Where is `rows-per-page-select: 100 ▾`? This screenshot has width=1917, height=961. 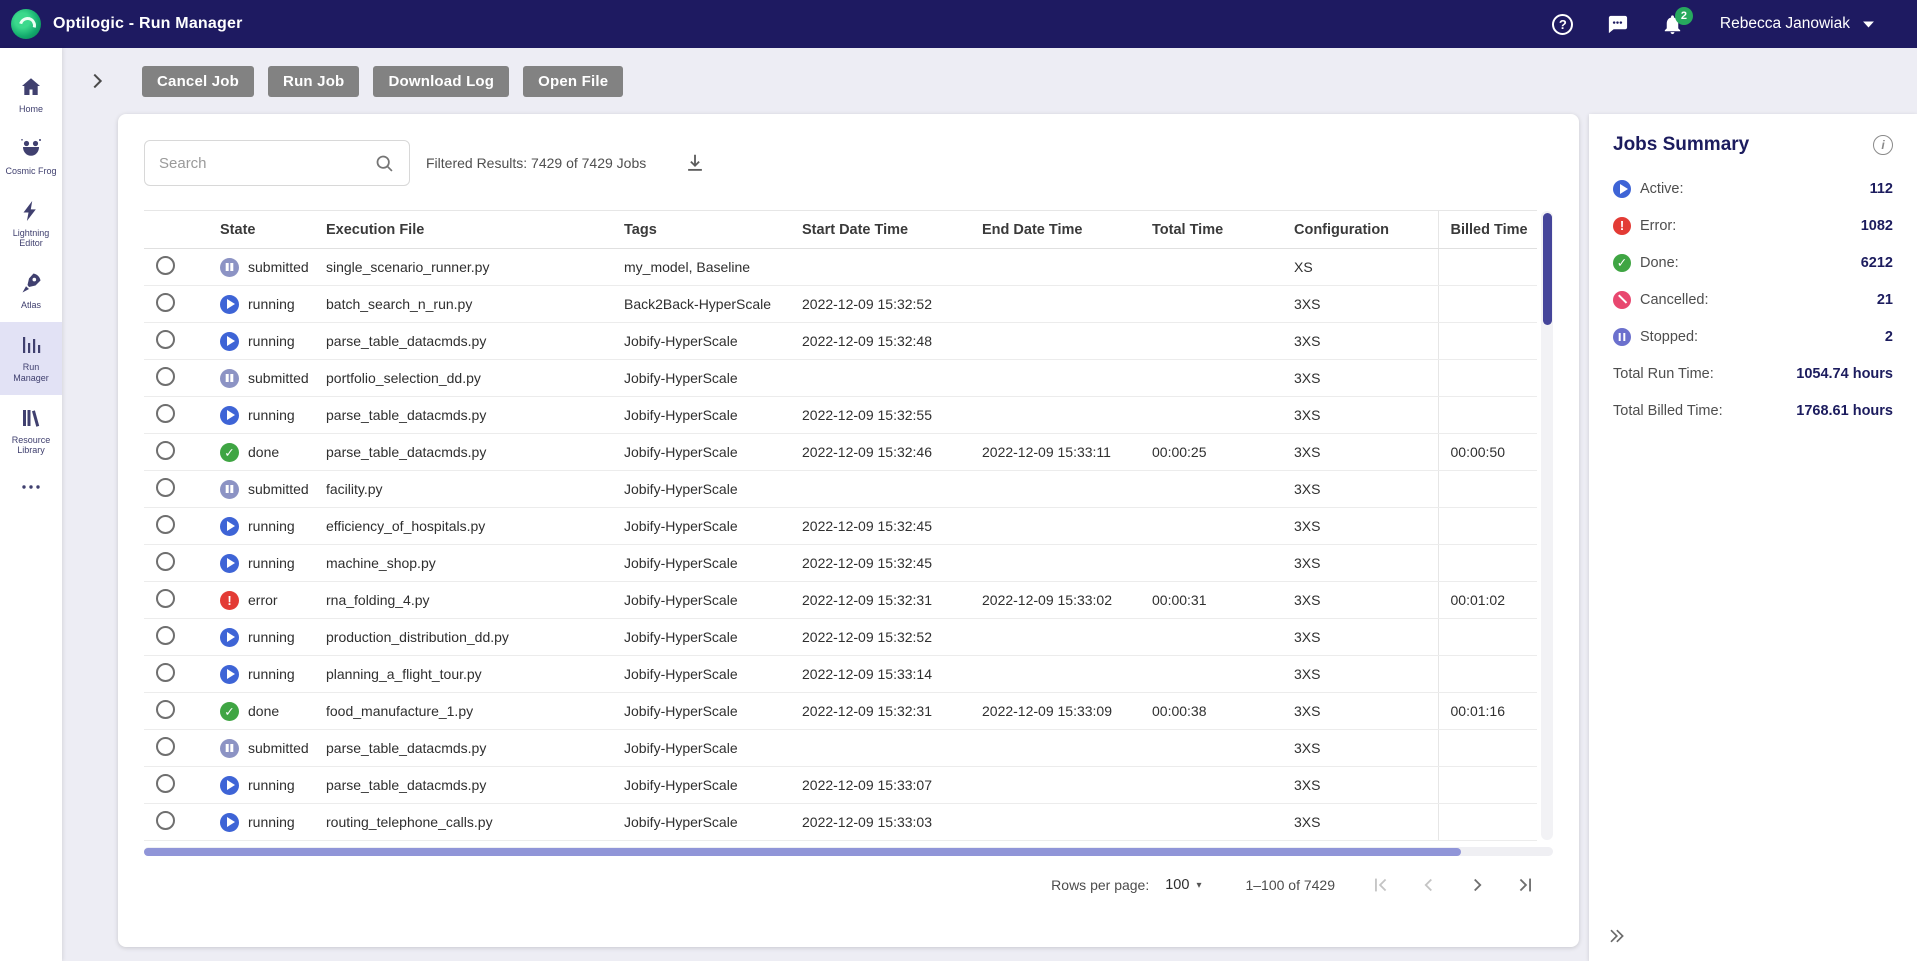
rows-per-page-select: 100 ▾ is located at coordinates (1183, 885).